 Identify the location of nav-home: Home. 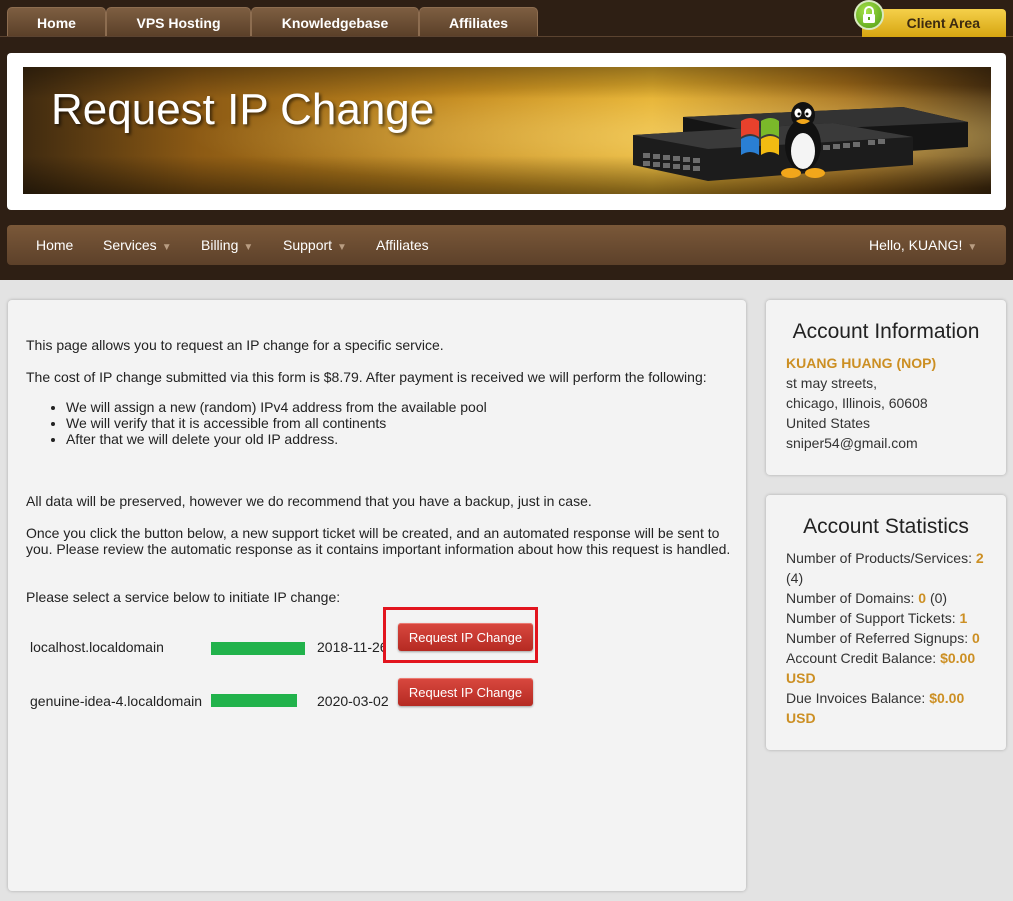
(54, 245).